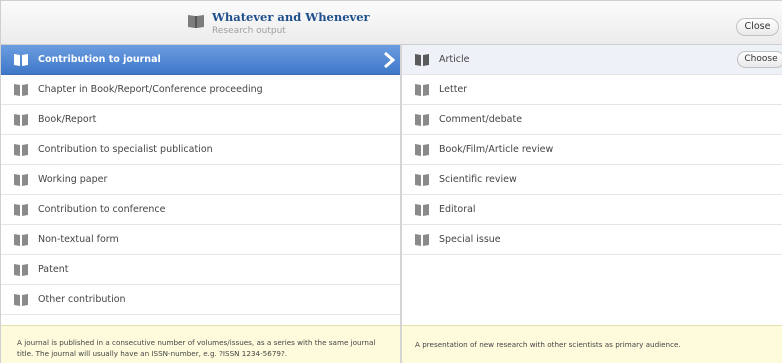  I want to click on category-item-non-textual-form: Non-textual form, so click(201, 240).